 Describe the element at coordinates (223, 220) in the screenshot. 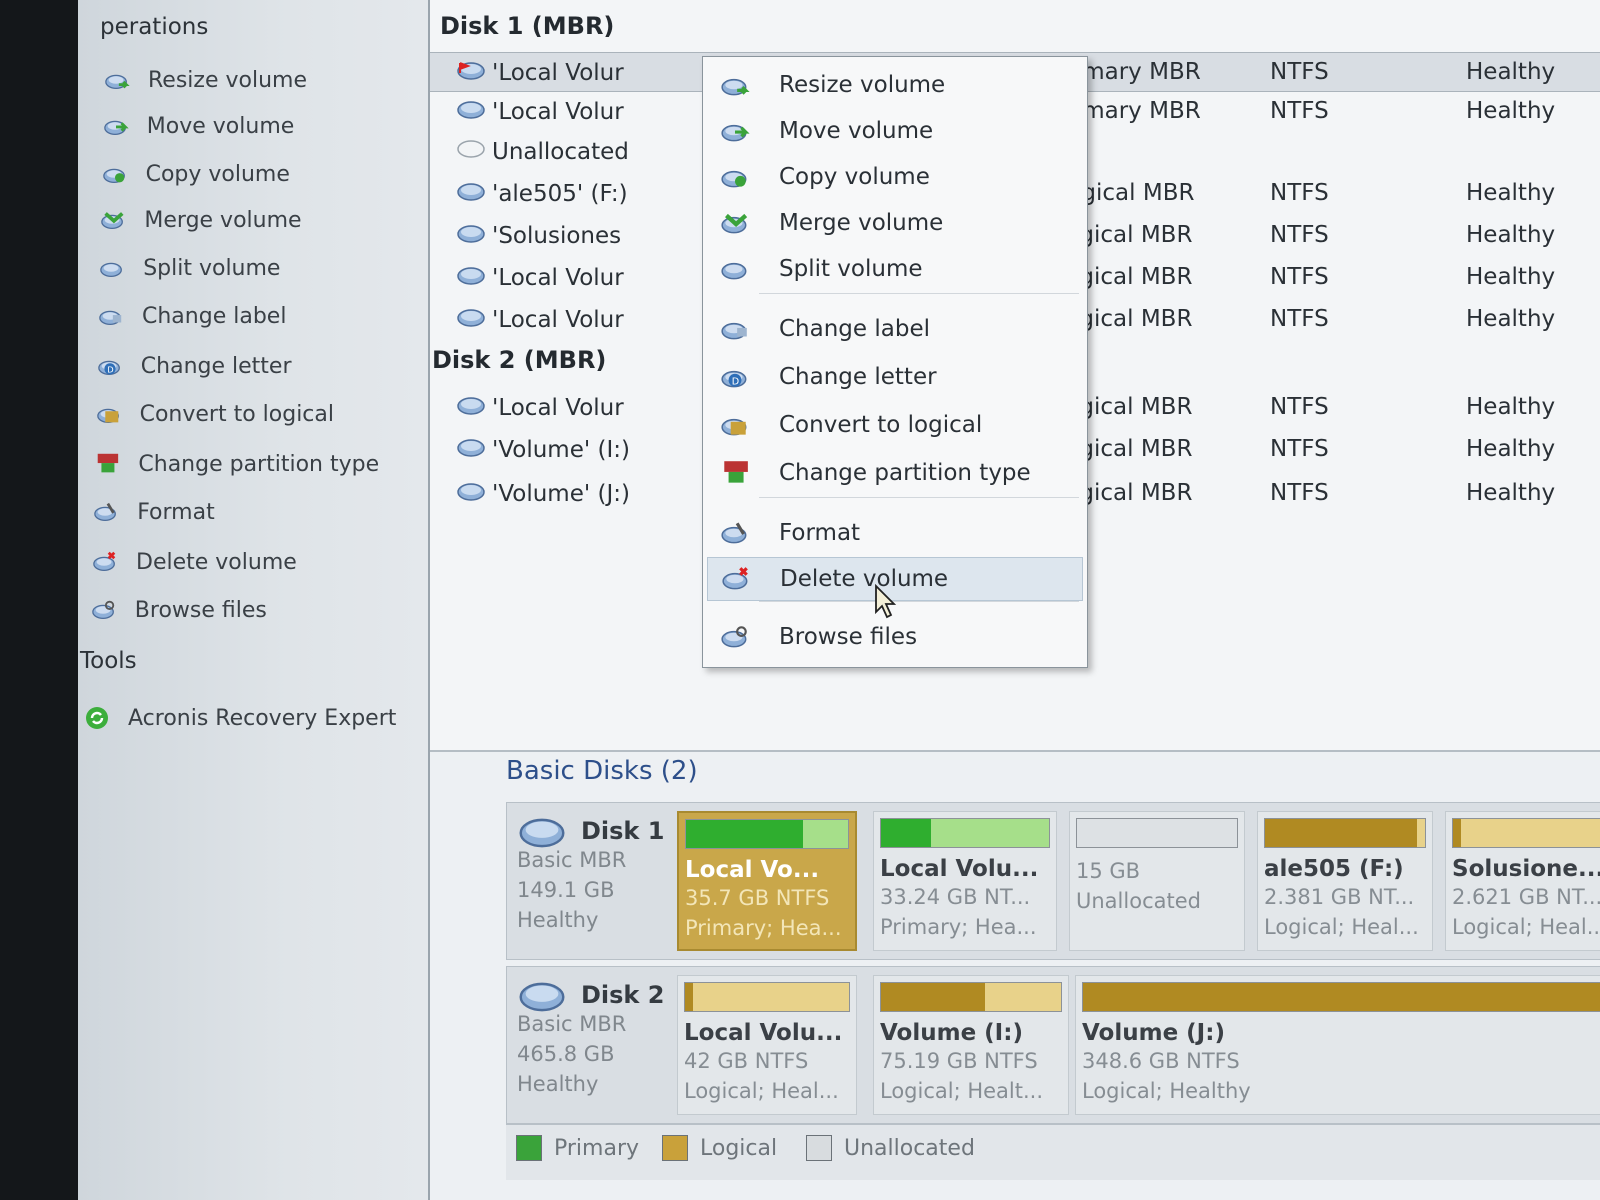

I see `sidebar-op-label: Merge volume` at that location.